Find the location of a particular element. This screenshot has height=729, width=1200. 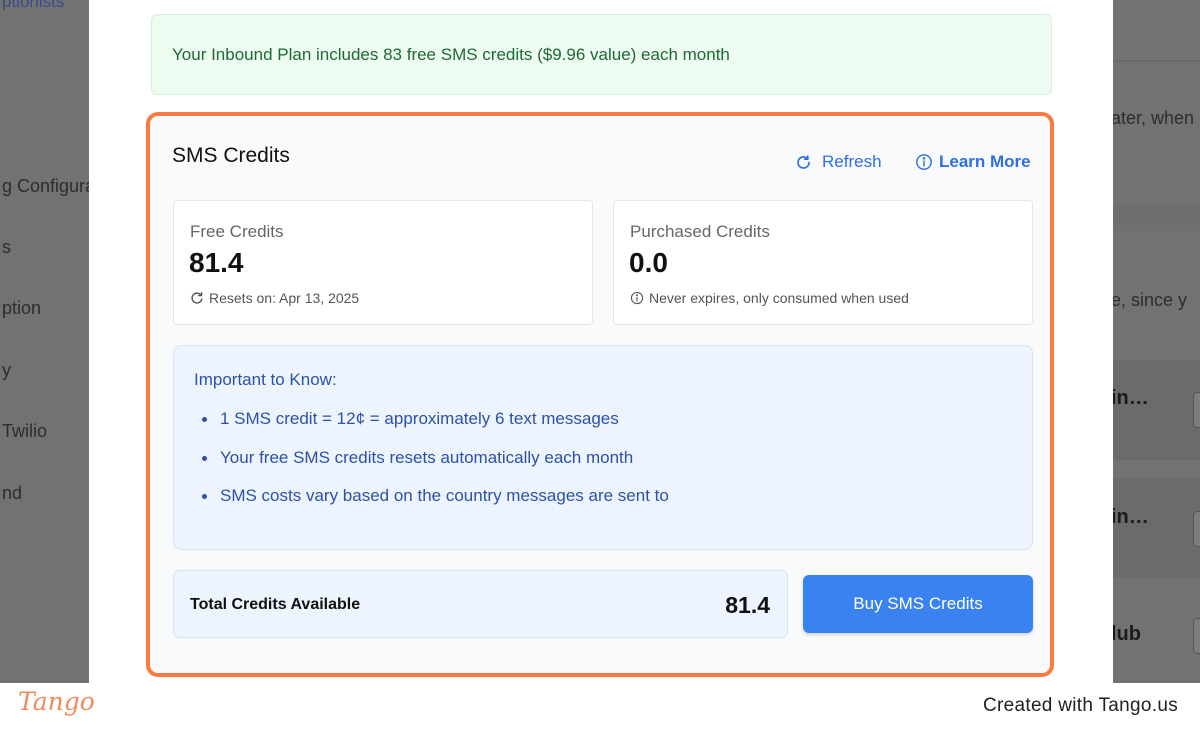

never-expires-text: Never expires, only consumed when used is located at coordinates (779, 298).